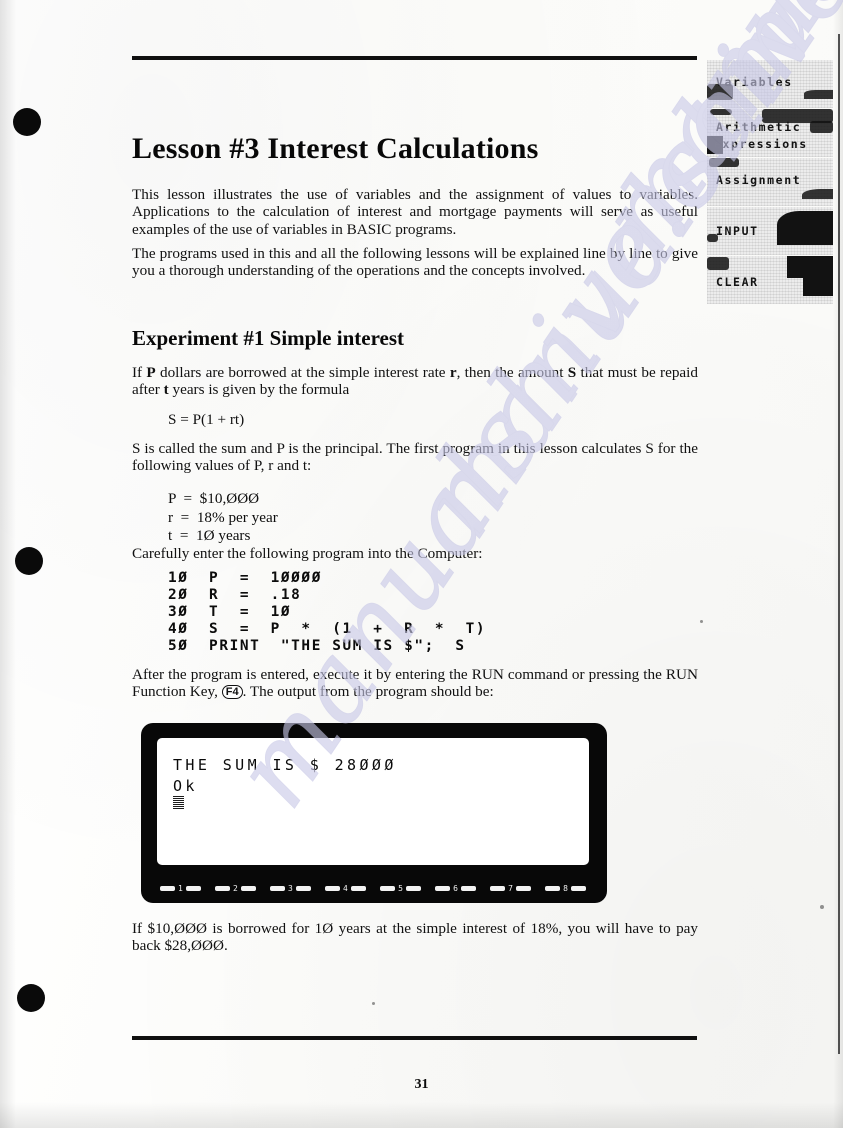 The height and width of the screenshot is (1128, 843). What do you see at coordinates (335, 148) in the screenshot?
I see `page-title: Lesson #3 Interest Calculations` at bounding box center [335, 148].